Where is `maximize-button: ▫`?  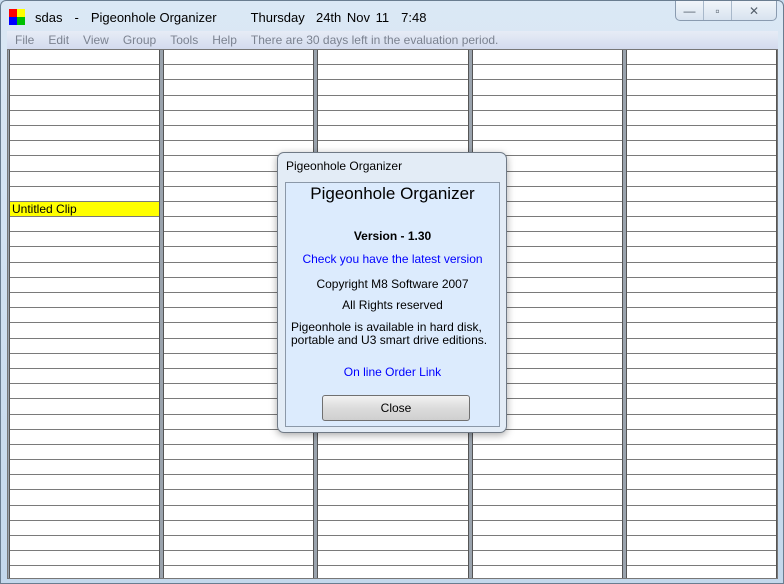
maximize-button: ▫ is located at coordinates (718, 10).